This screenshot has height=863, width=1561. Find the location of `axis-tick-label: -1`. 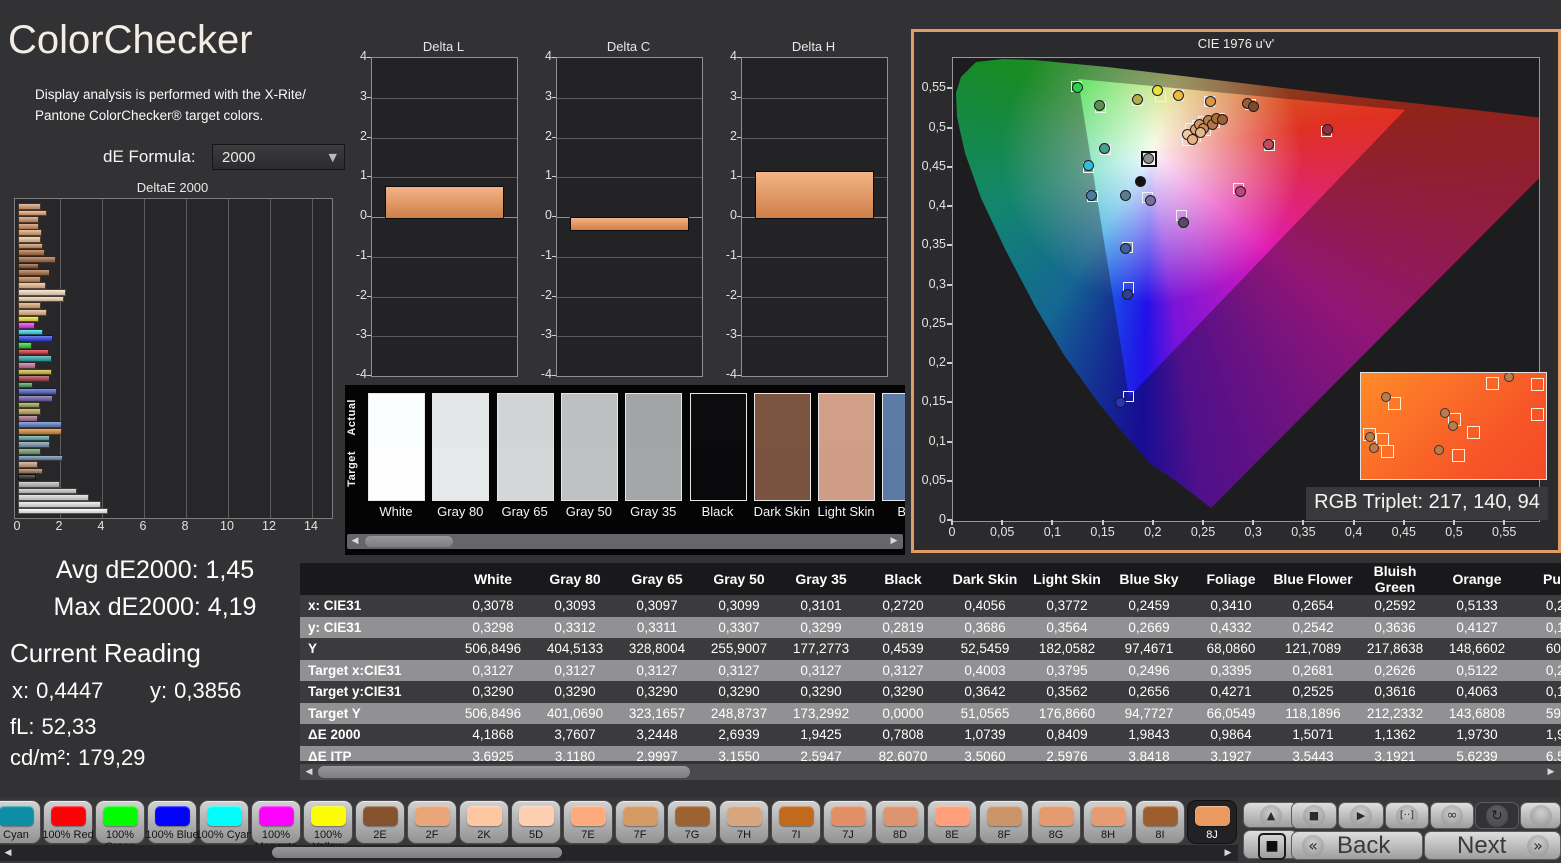

axis-tick-label: -1 is located at coordinates (731, 254).